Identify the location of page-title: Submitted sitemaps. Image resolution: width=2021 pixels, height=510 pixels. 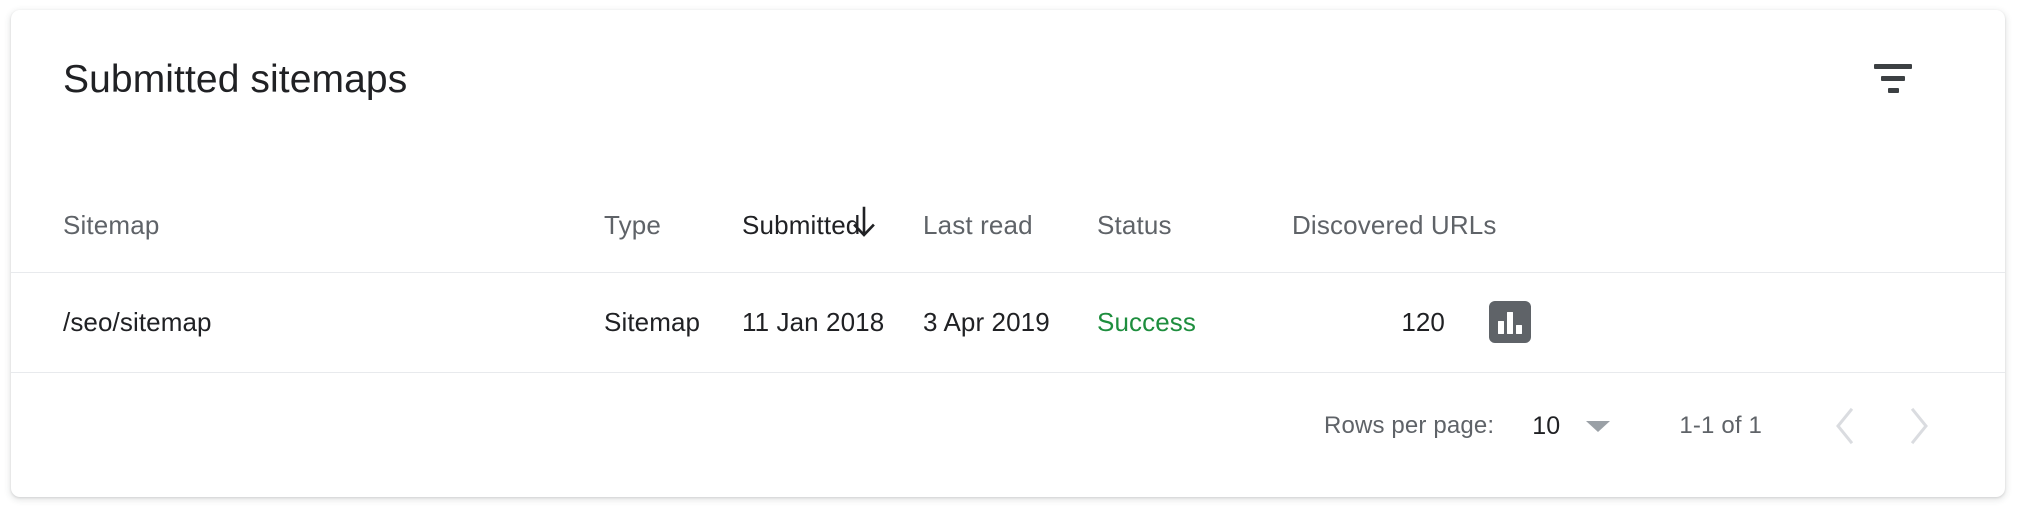
(235, 79).